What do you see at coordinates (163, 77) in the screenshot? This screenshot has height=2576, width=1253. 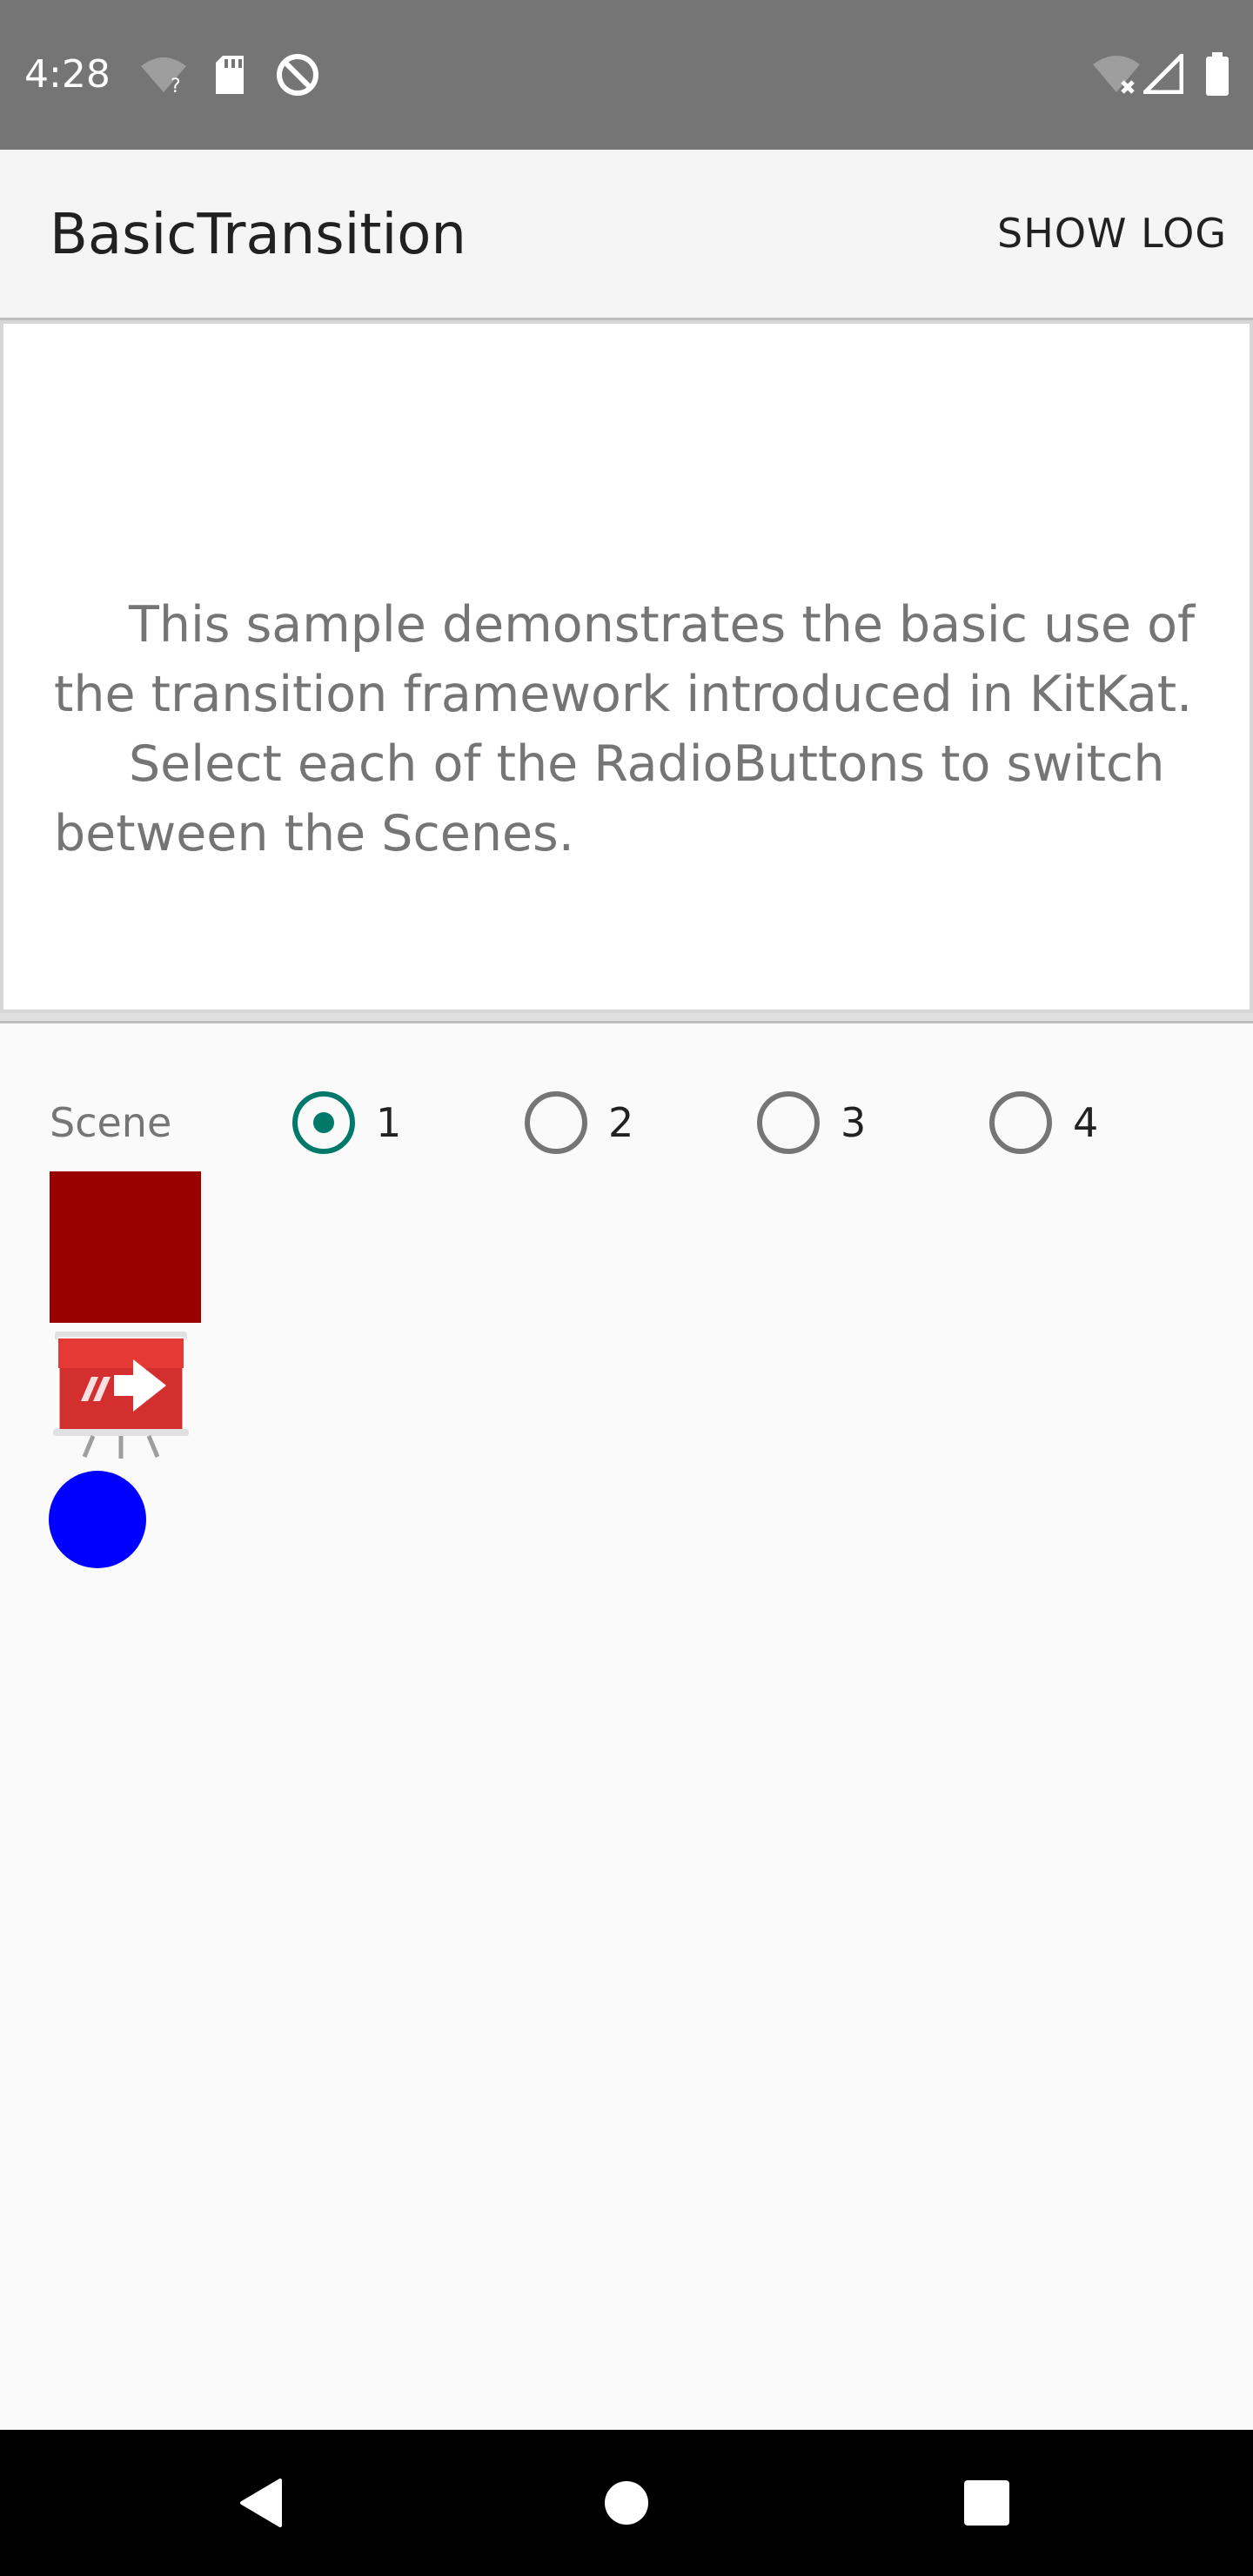 I see `wifi-unknown-icon: ?` at bounding box center [163, 77].